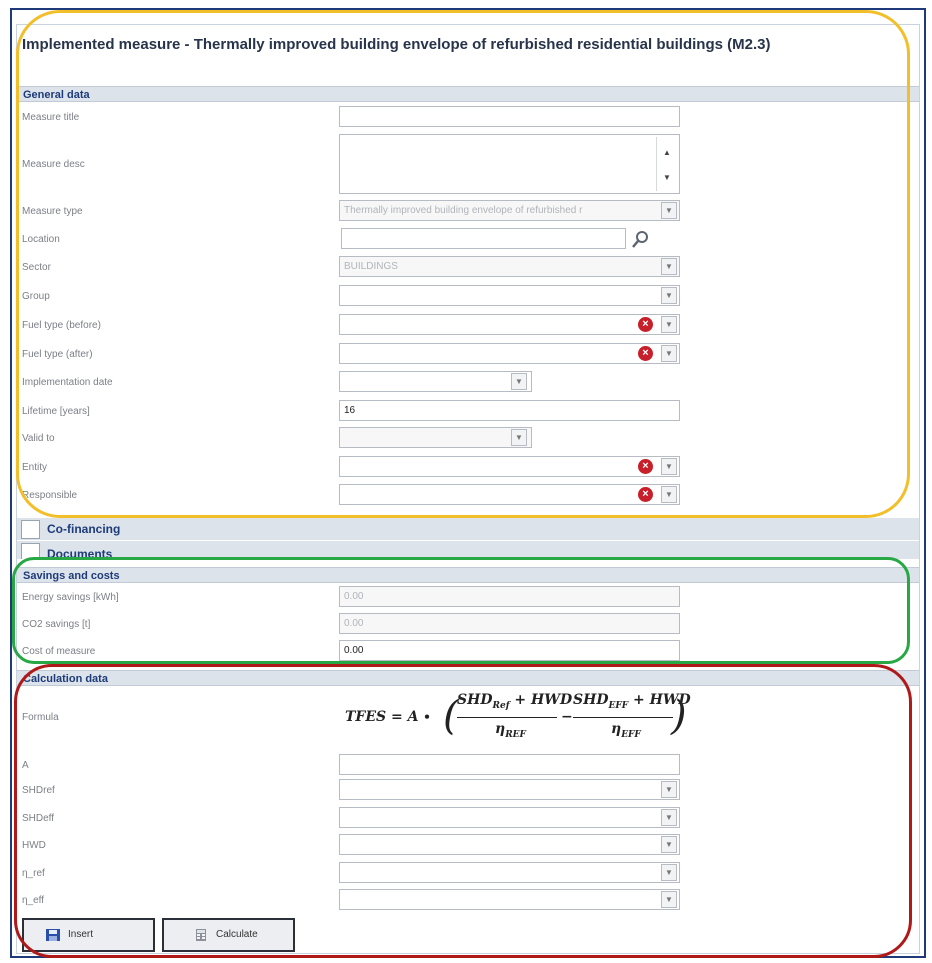 The image size is (932, 963). I want to click on shdeff-select, so click(509, 817).